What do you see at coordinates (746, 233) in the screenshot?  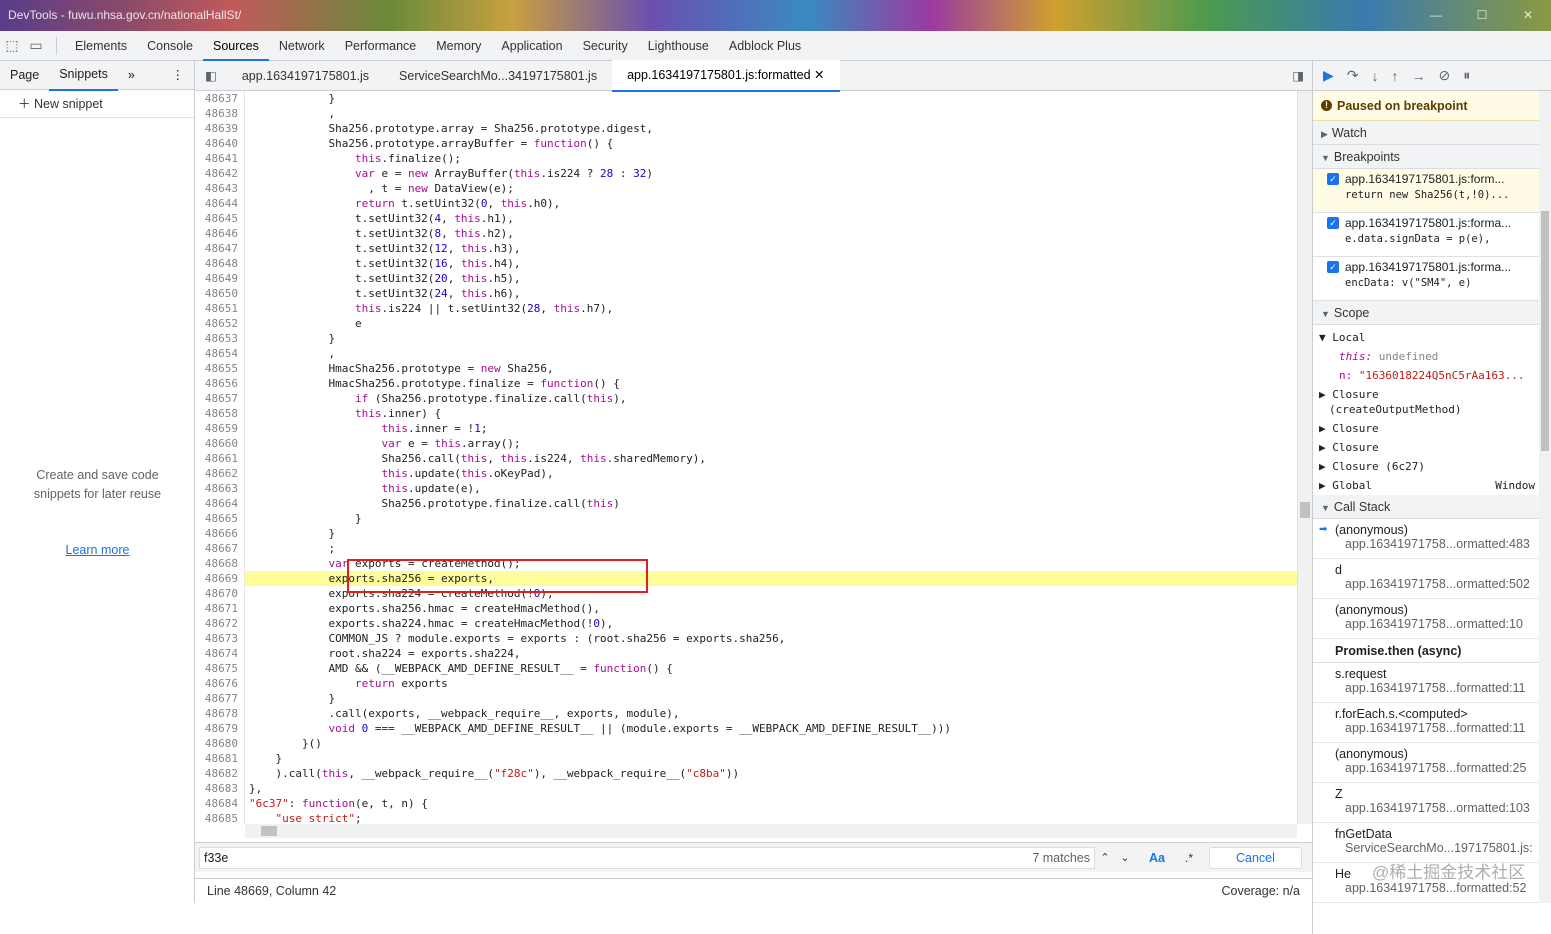 I see `code-line: 48646 t.setUint32(8, this.h2),` at bounding box center [746, 233].